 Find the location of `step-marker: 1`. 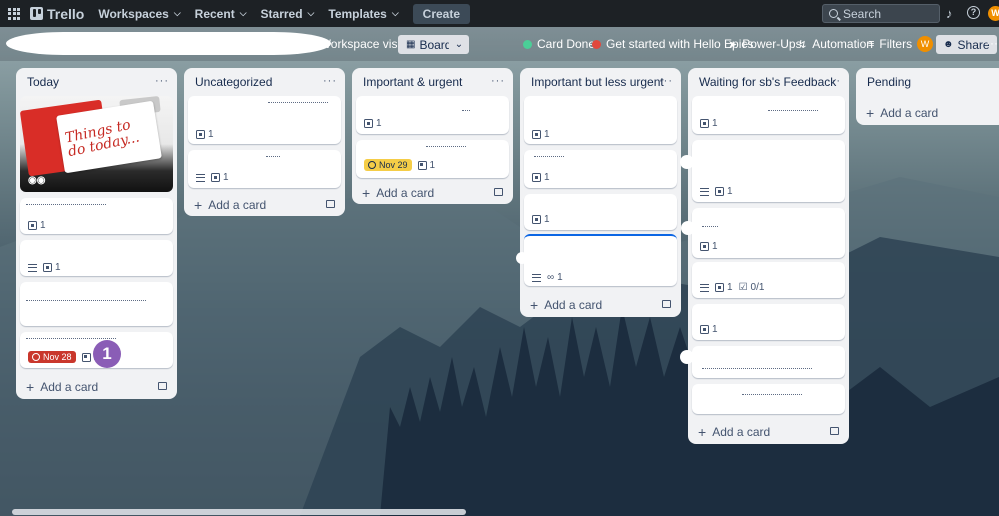

step-marker: 1 is located at coordinates (107, 354).